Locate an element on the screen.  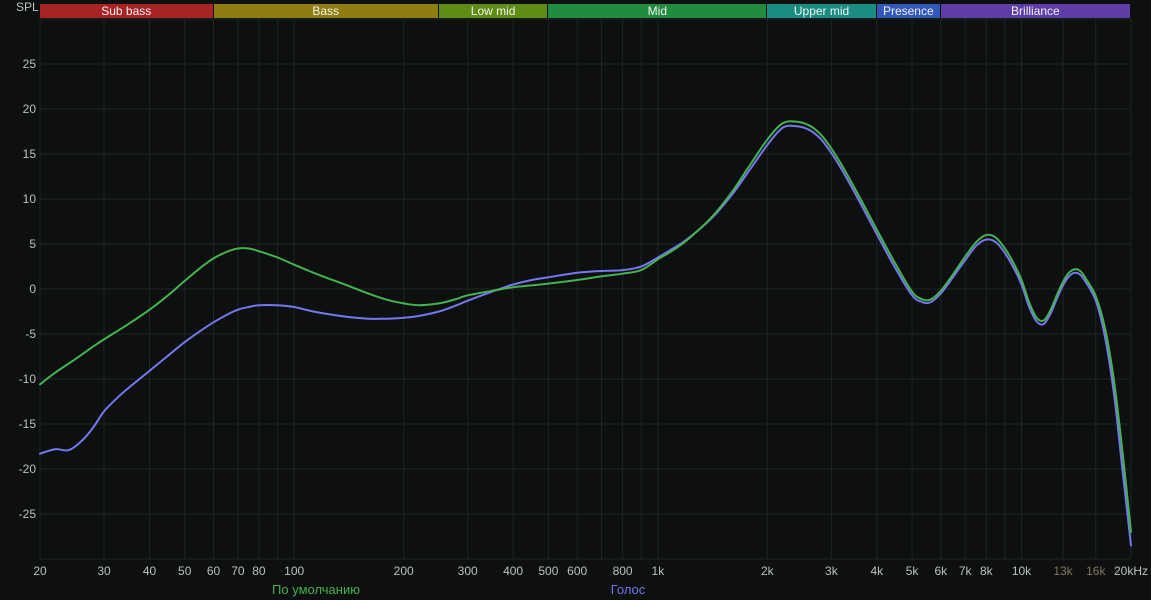
x-tick-label-500: 500 is located at coordinates (548, 571).